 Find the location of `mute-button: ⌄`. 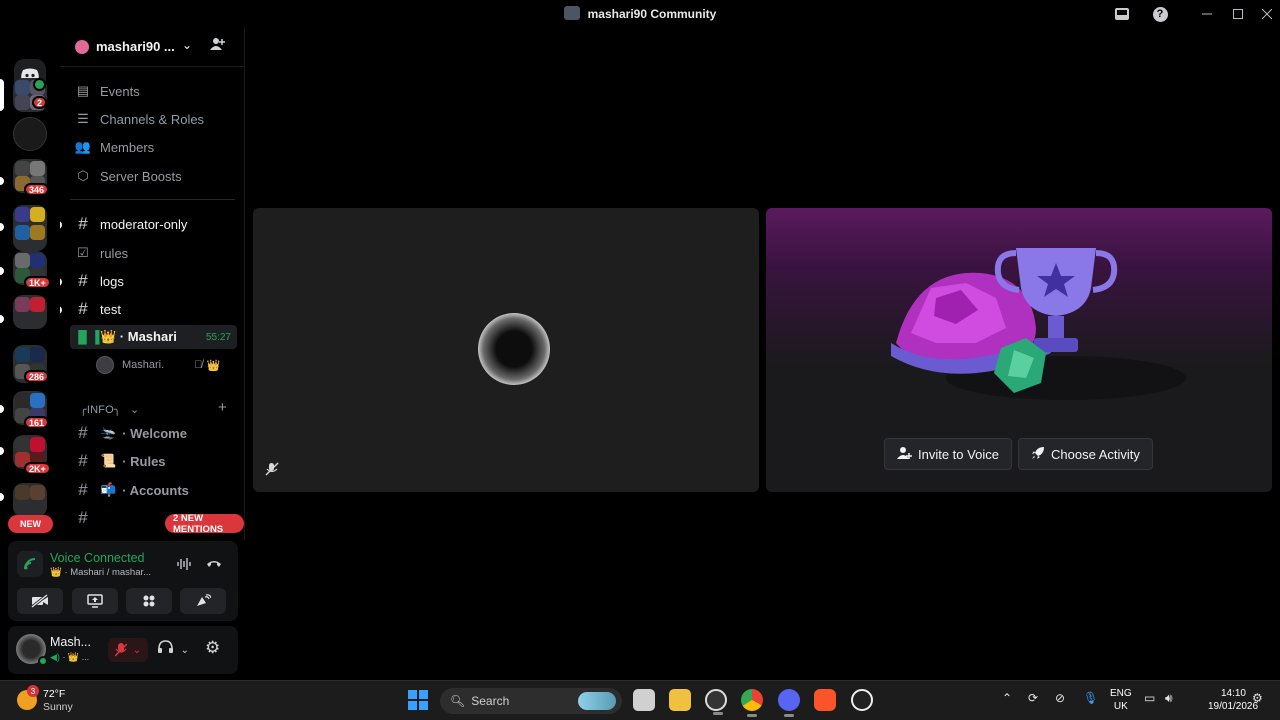

mute-button: ⌄ is located at coordinates (128, 650).